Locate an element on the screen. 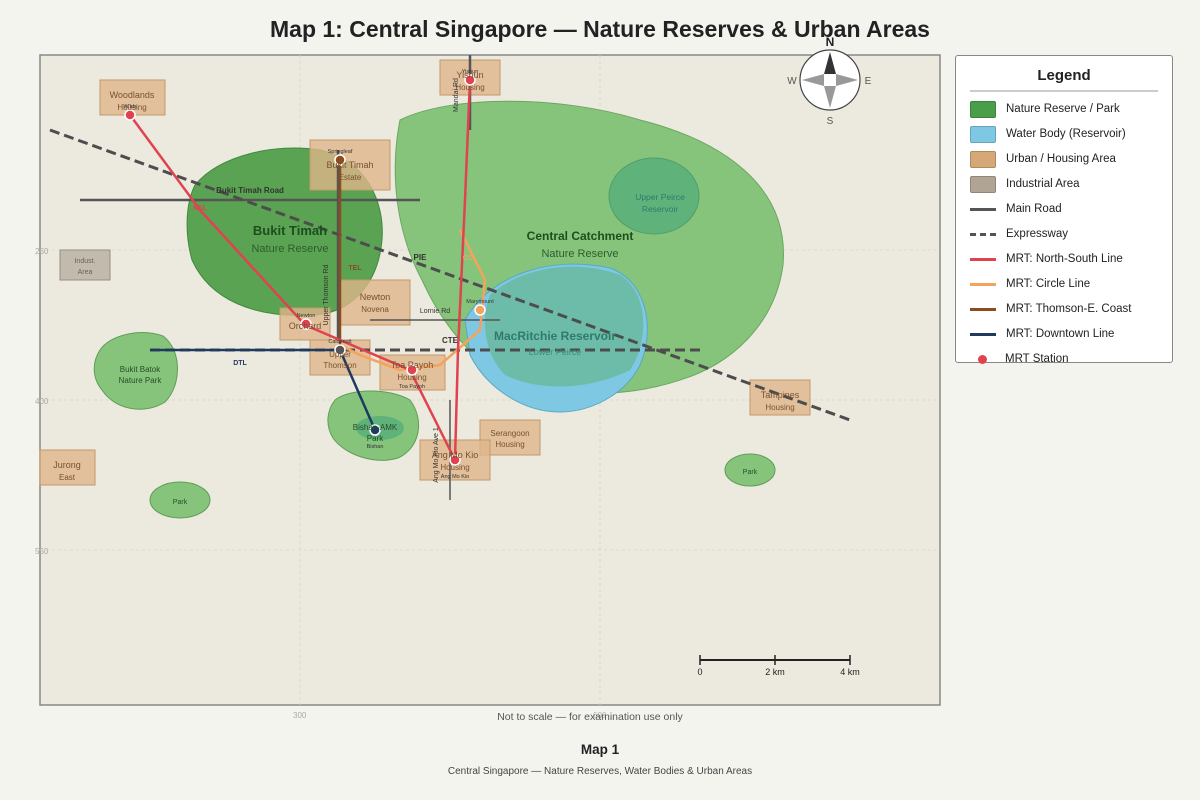 This screenshot has height=800, width=1200. legend-item: MRT: Circle Line is located at coordinates (1030, 284).